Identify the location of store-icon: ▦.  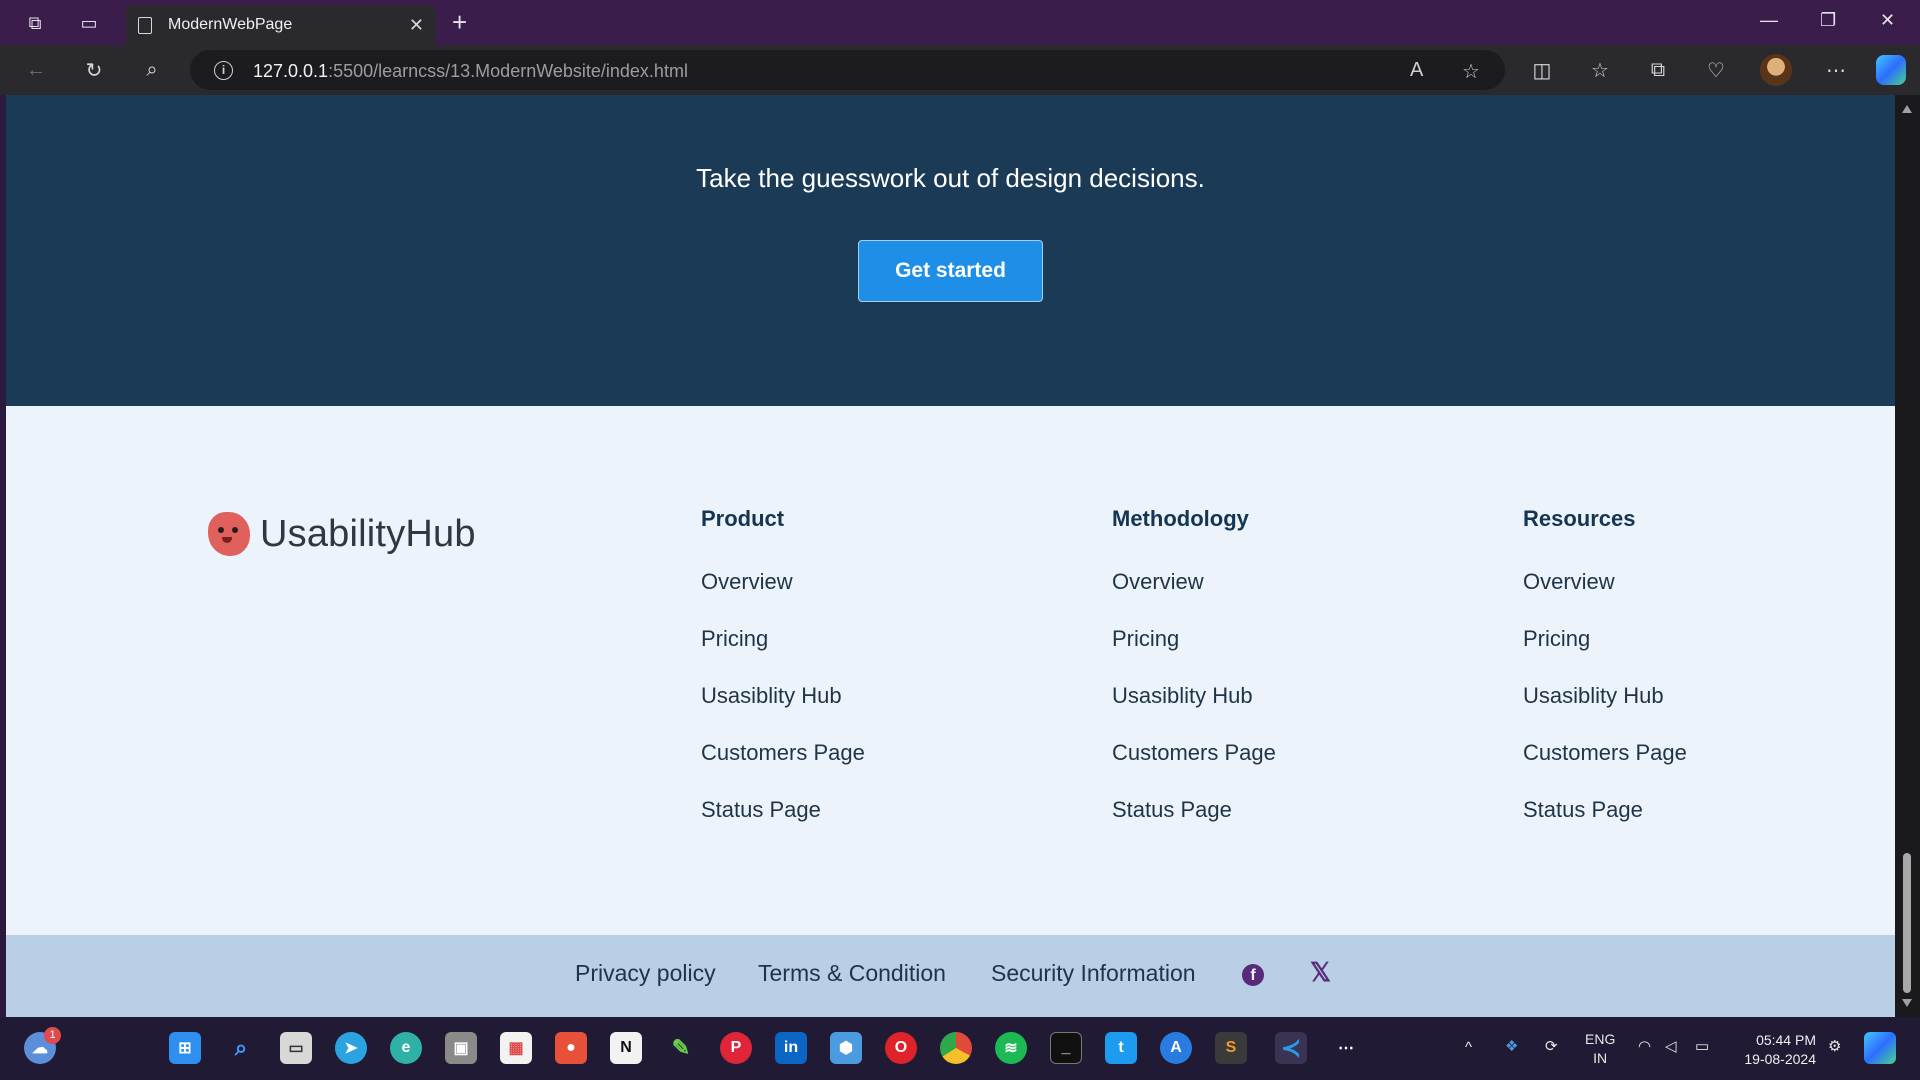
(516, 1048).